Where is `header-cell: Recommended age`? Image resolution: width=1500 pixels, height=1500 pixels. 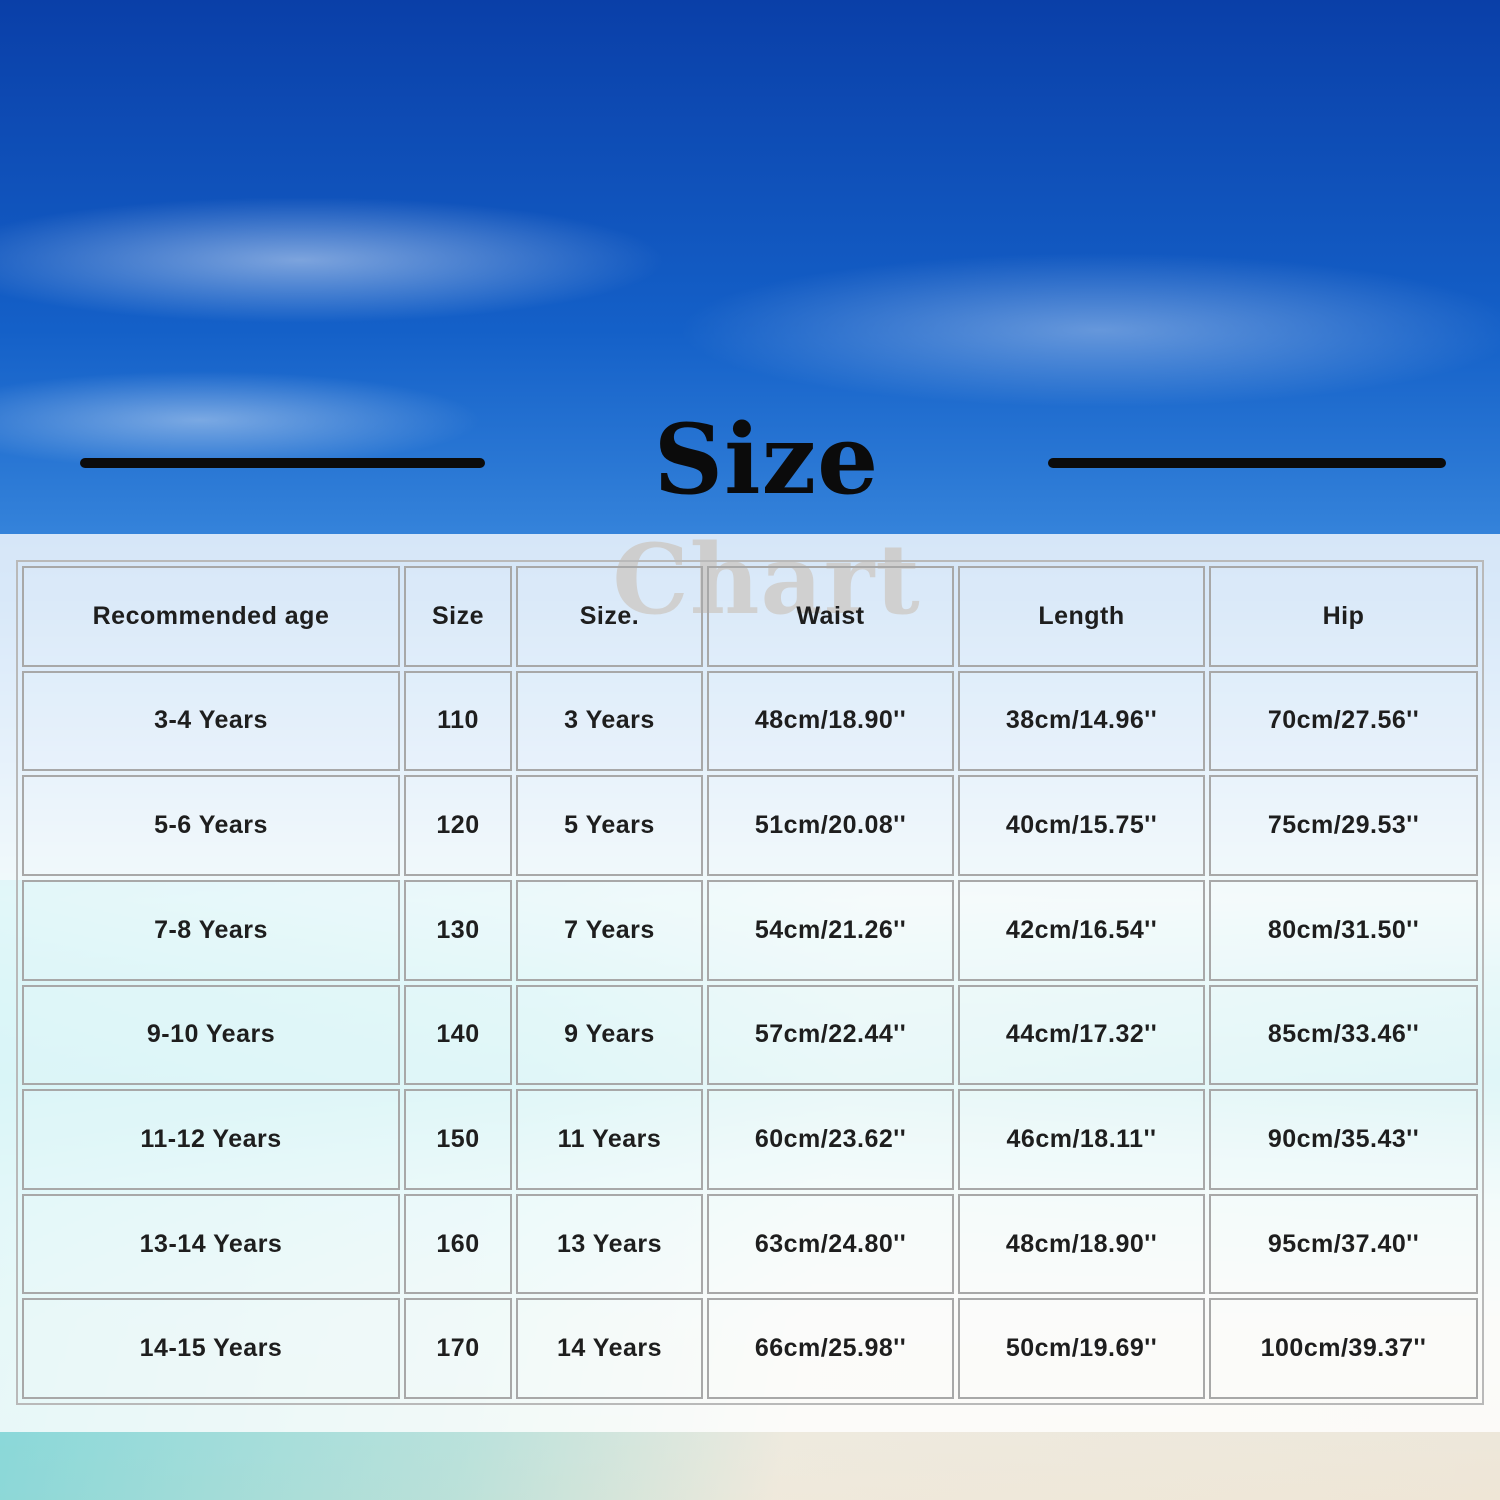 header-cell: Recommended age is located at coordinates (211, 616).